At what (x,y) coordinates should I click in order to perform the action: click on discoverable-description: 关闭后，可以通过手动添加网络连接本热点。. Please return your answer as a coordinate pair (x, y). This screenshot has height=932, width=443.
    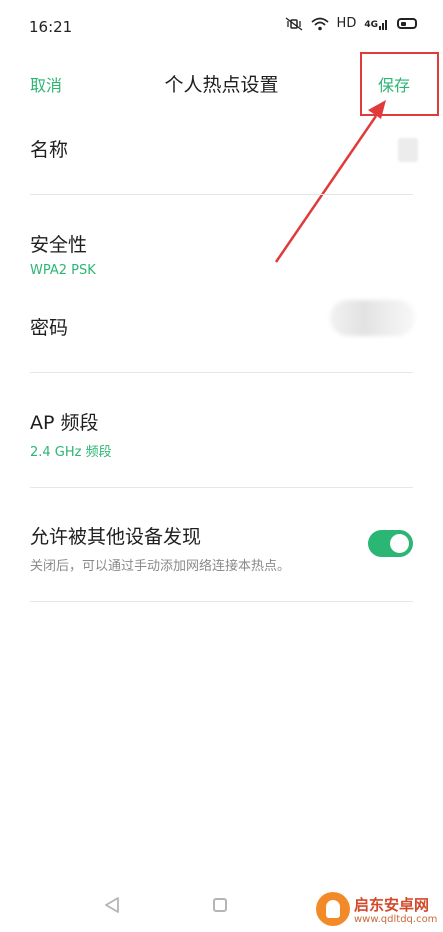
    Looking at the image, I should click on (160, 566).